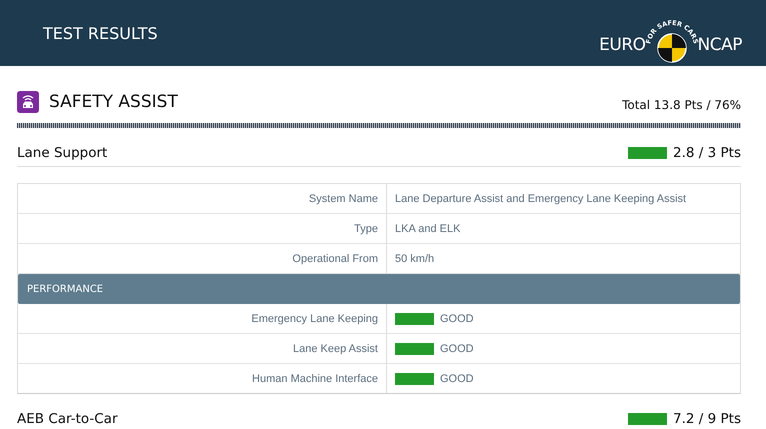 The height and width of the screenshot is (429, 766). Describe the element at coordinates (202, 258) in the screenshot. I see `detail-label: Operational From` at that location.